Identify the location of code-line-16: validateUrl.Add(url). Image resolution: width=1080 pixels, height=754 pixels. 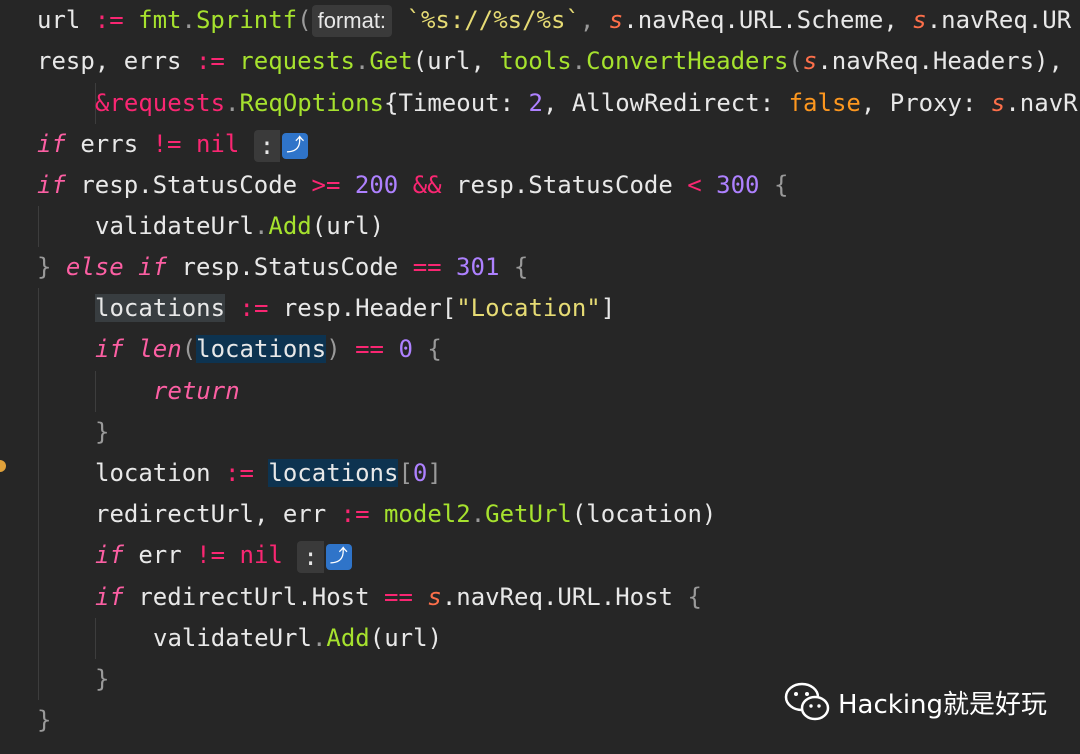
(297, 638).